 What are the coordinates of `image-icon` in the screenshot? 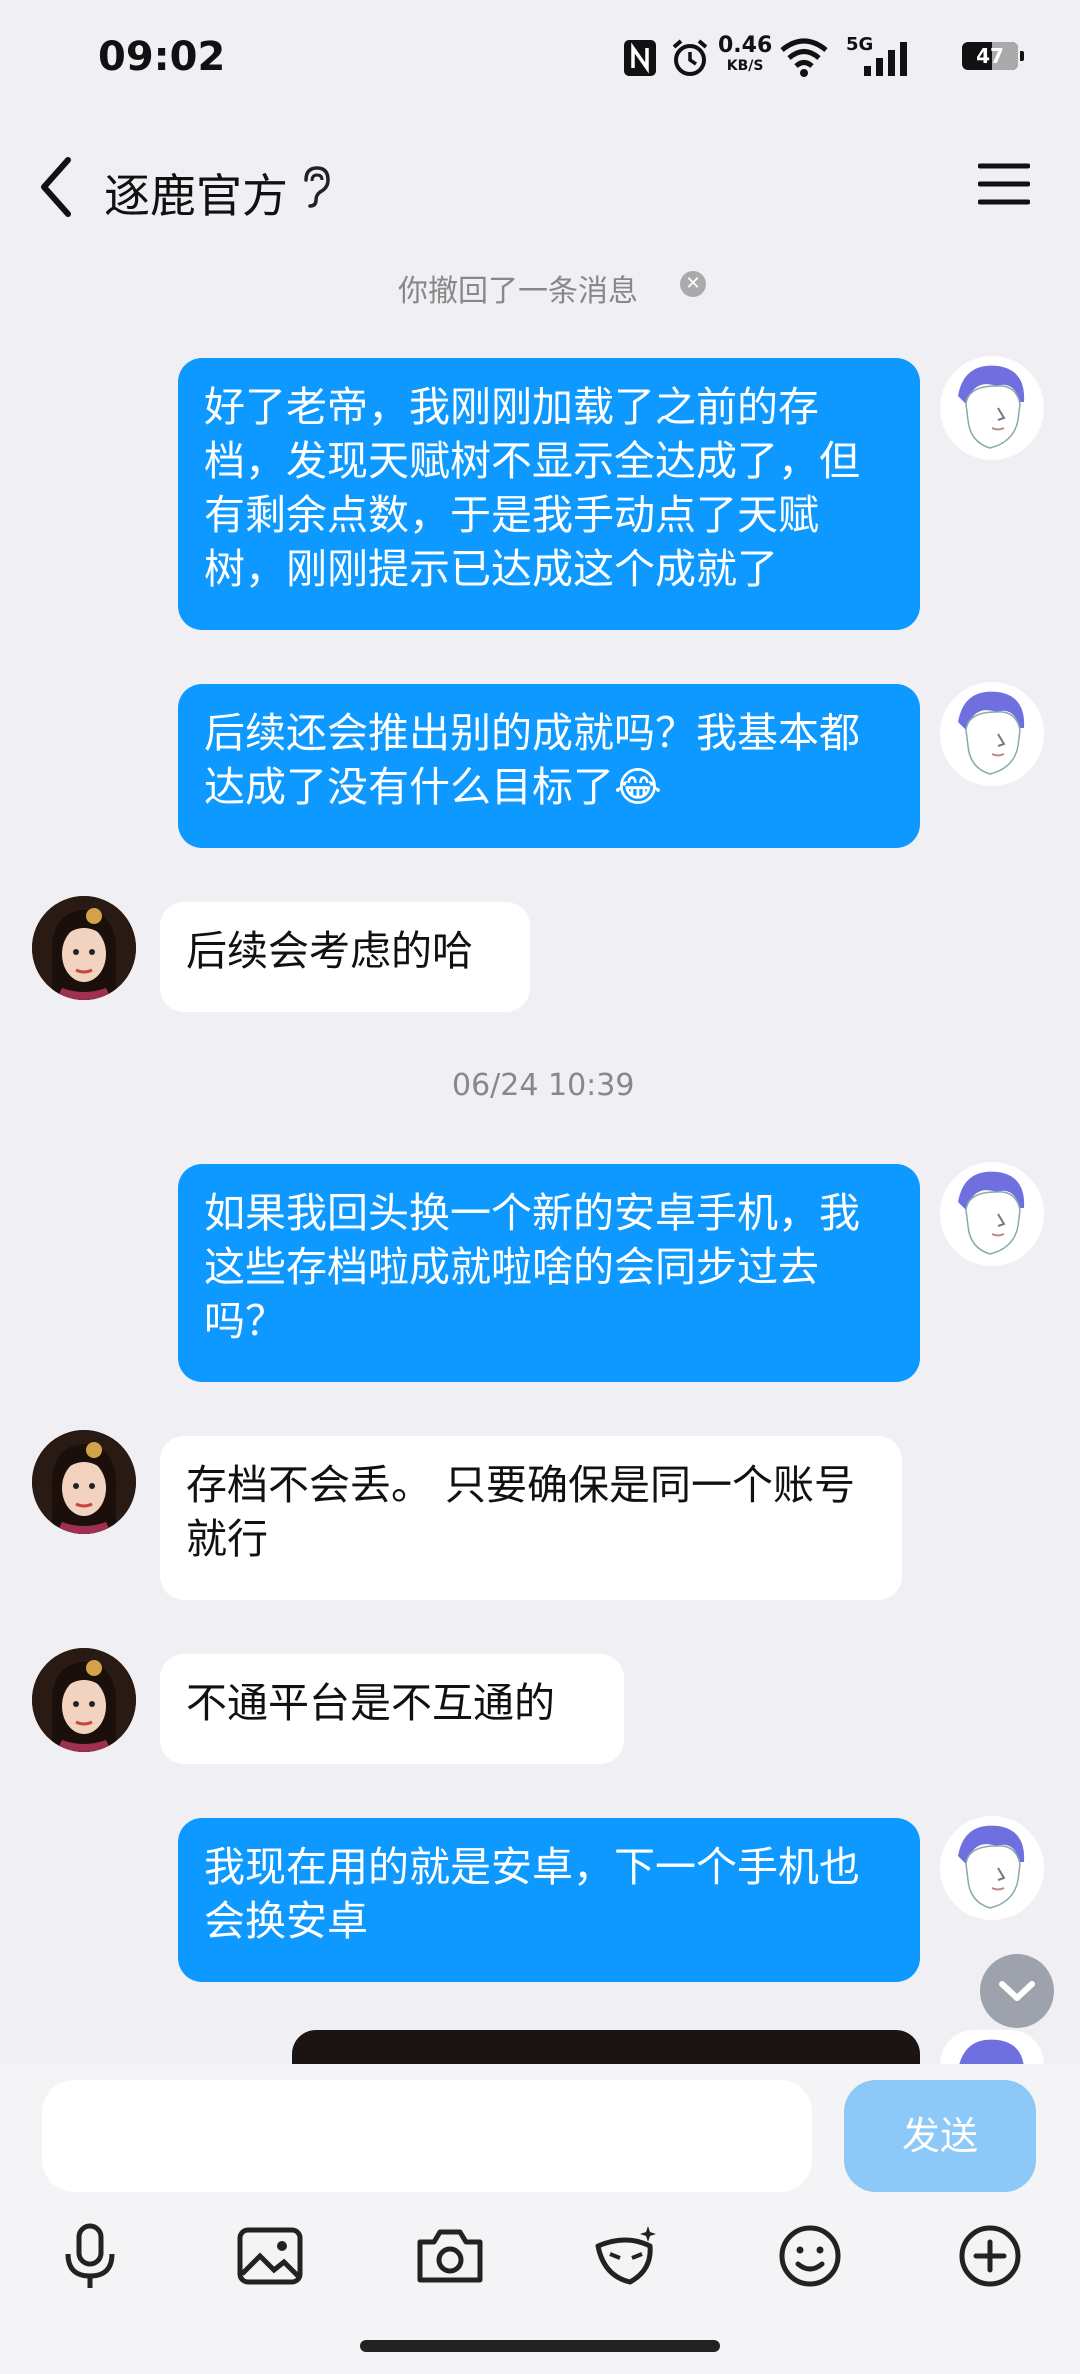 It's located at (270, 2256).